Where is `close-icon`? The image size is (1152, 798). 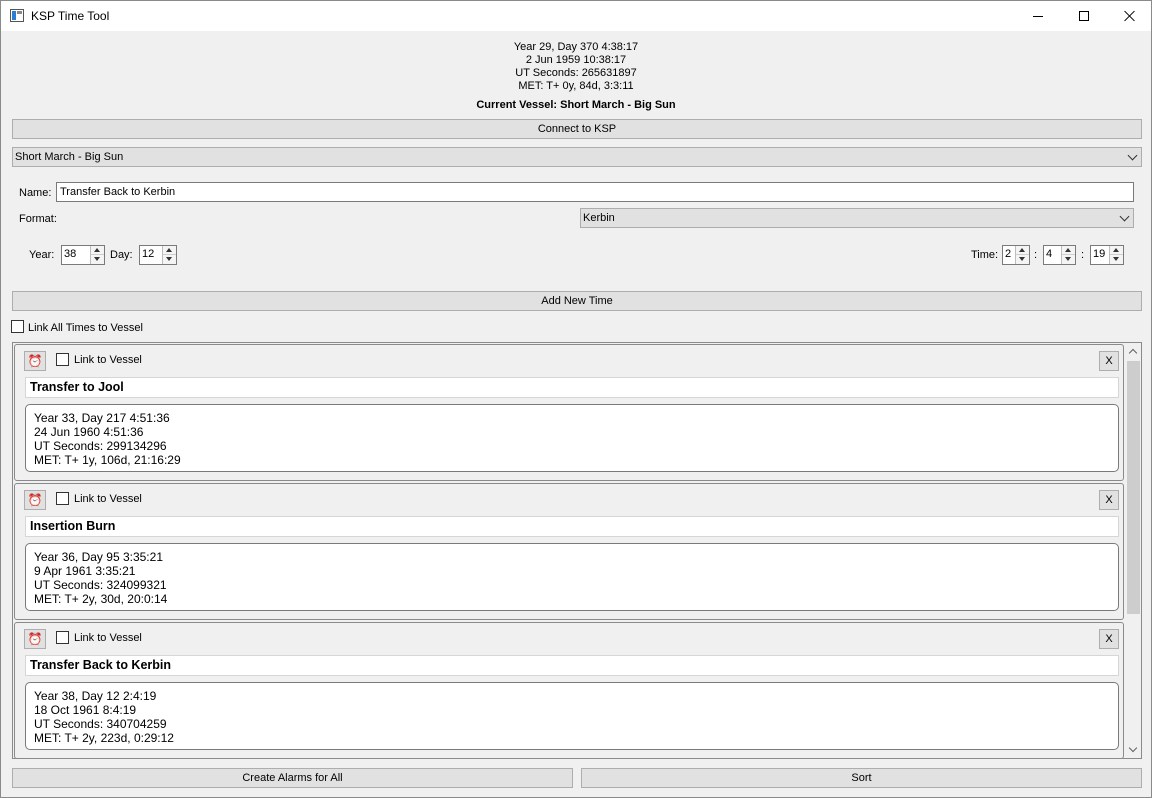
close-icon is located at coordinates (1130, 16).